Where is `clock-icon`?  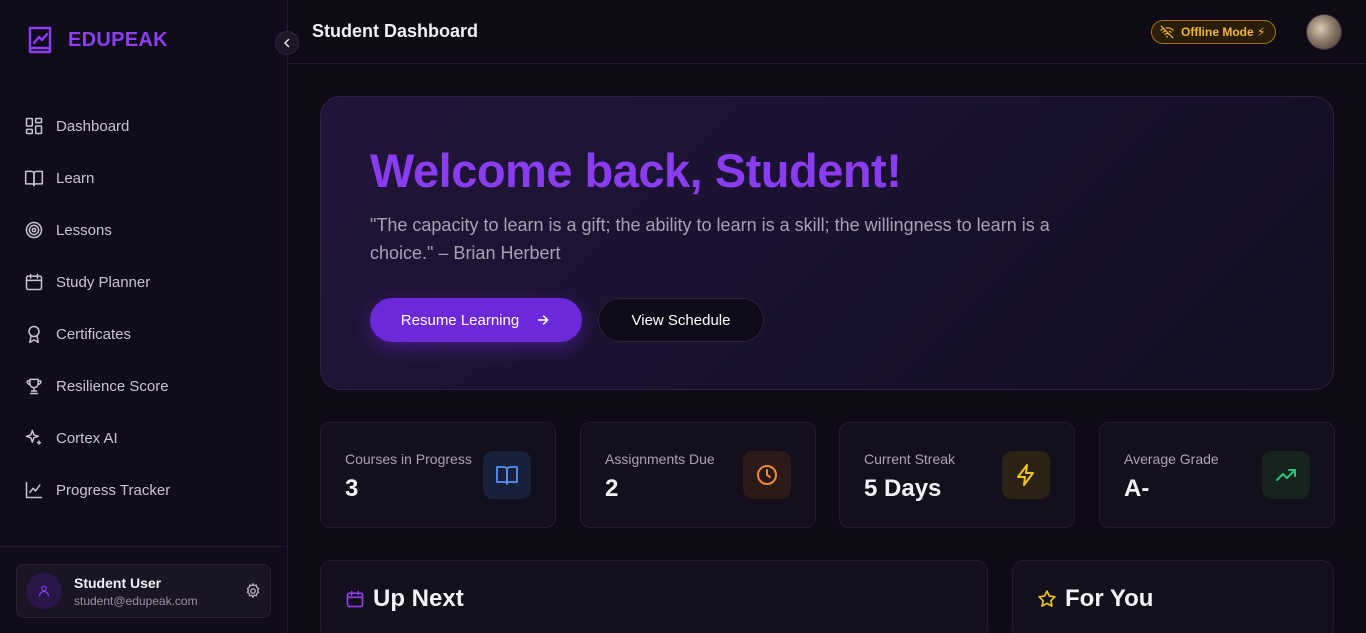 clock-icon is located at coordinates (767, 475).